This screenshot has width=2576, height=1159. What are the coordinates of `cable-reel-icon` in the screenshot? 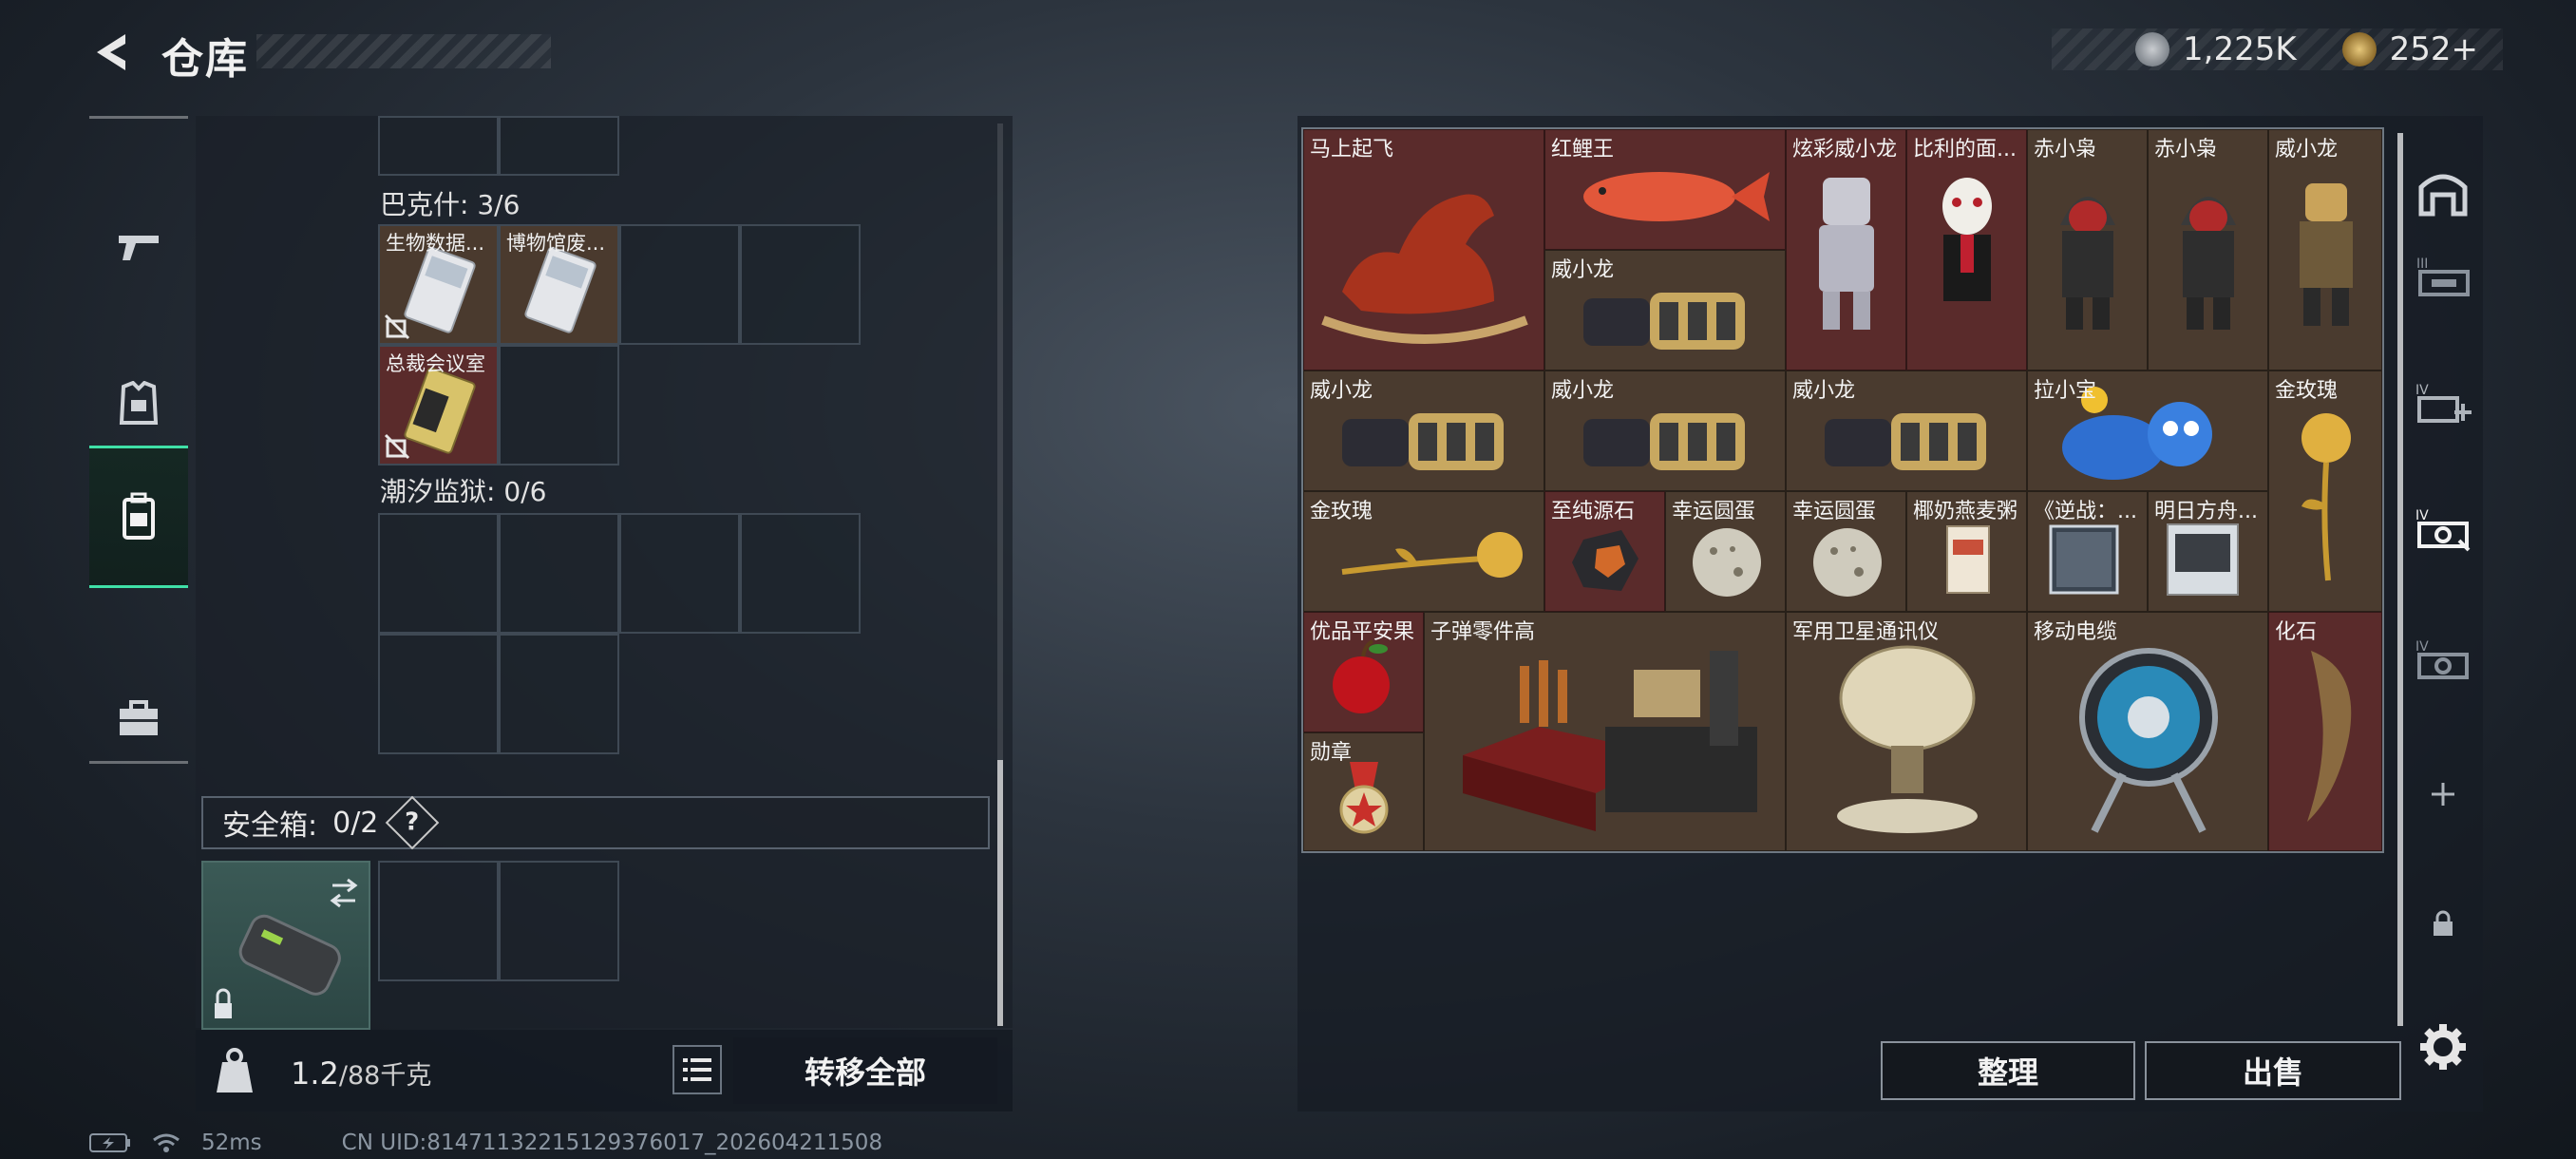 It's located at (2148, 740).